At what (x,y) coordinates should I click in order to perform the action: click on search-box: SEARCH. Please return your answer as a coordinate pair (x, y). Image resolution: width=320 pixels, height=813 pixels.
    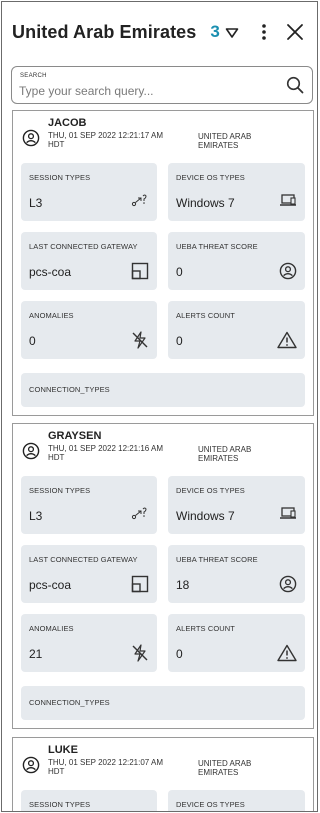
    Looking at the image, I should click on (162, 85).